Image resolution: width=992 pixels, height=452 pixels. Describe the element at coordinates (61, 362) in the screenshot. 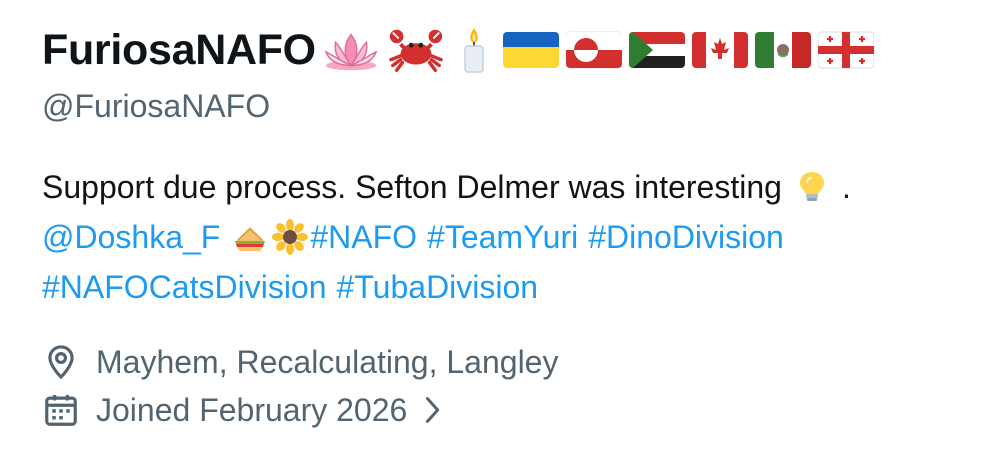

I see `location-pin-icon` at that location.